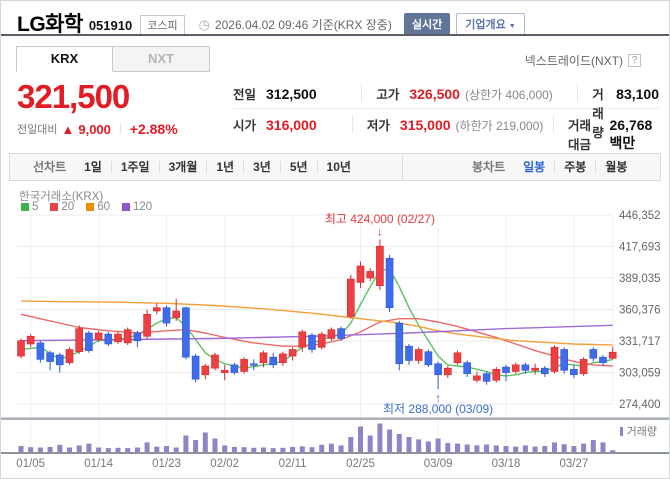  What do you see at coordinates (427, 24) in the screenshot?
I see `realtime-badge: 실시간` at bounding box center [427, 24].